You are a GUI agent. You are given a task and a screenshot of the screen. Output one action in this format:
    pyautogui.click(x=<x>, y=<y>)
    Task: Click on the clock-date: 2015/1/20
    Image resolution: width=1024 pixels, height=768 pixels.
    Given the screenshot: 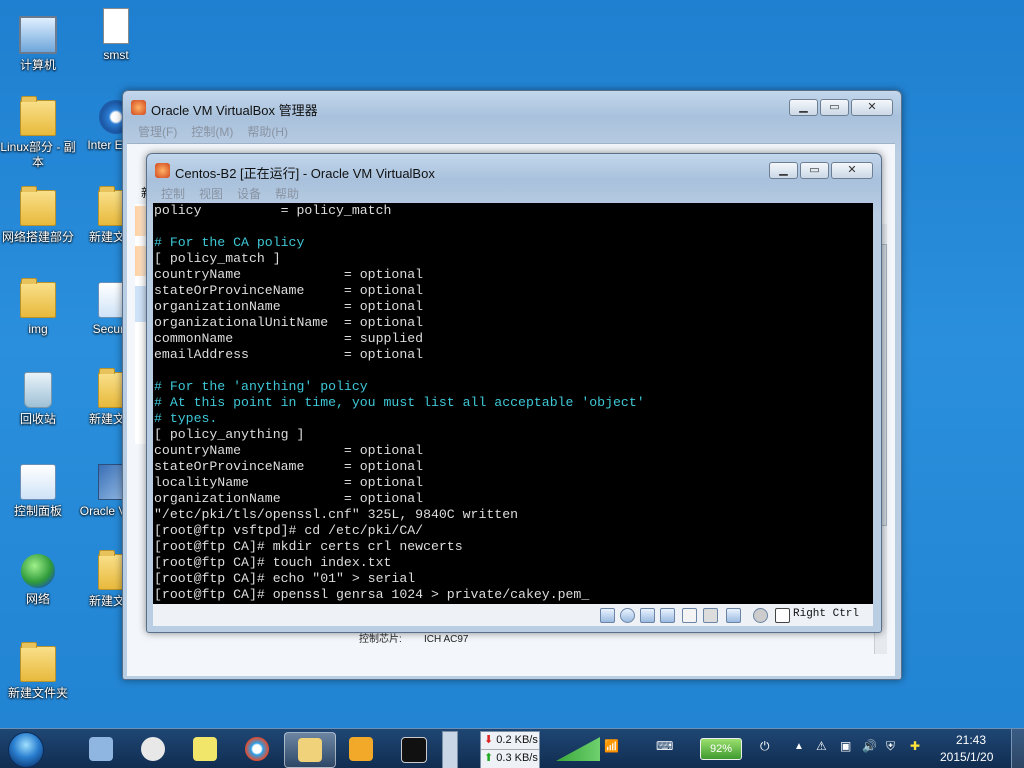 What is the action you would take?
    pyautogui.click(x=966, y=757)
    